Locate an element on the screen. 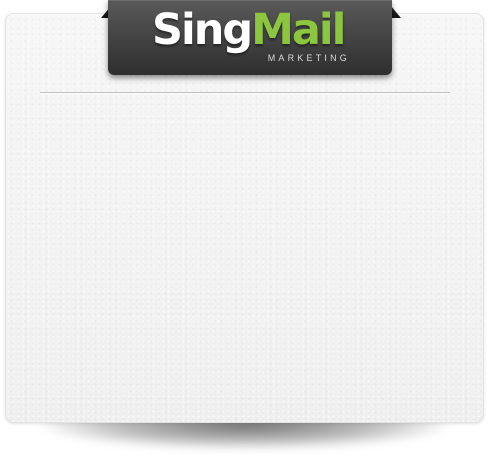  header-divider is located at coordinates (245, 92).